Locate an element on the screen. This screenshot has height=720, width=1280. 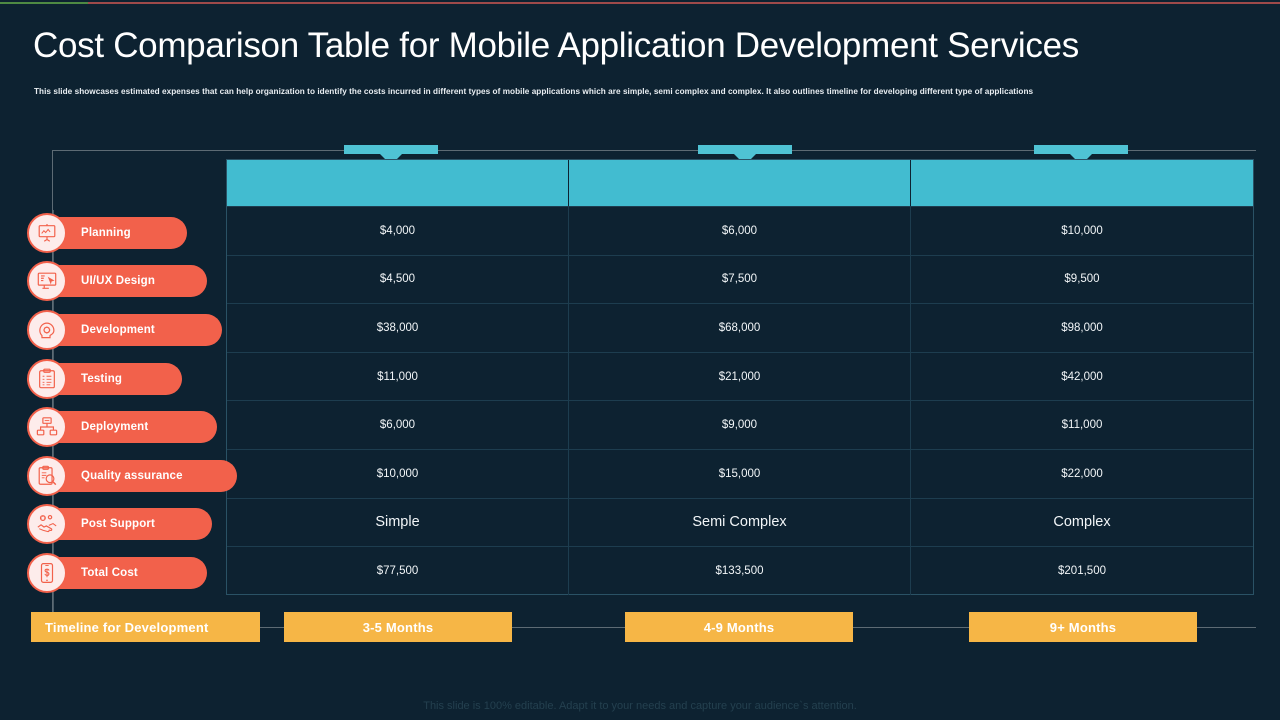
table-cell: $201,500 is located at coordinates (1082, 570).